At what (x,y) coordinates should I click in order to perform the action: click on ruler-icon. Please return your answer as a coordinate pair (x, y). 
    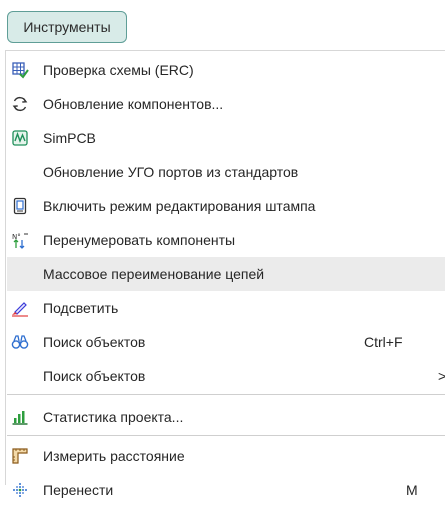
    Looking at the image, I should click on (20, 456).